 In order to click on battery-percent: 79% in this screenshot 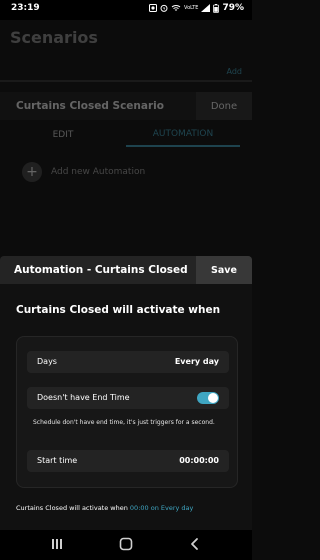, I will do `click(233, 8)`.